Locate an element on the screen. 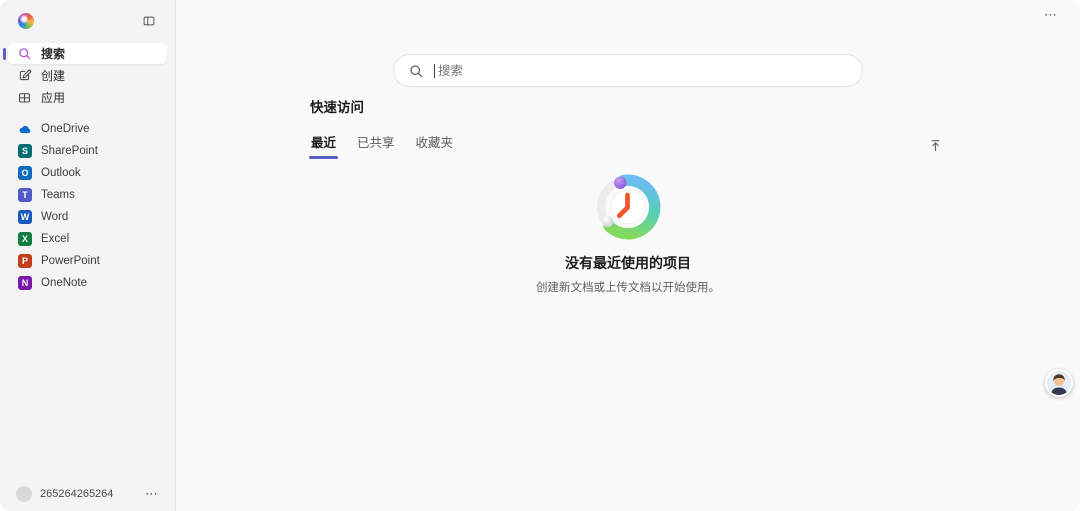  empty-state: 没有最近使用的项目 创建新文档或上传文档以开始使用。 is located at coordinates (628, 234).